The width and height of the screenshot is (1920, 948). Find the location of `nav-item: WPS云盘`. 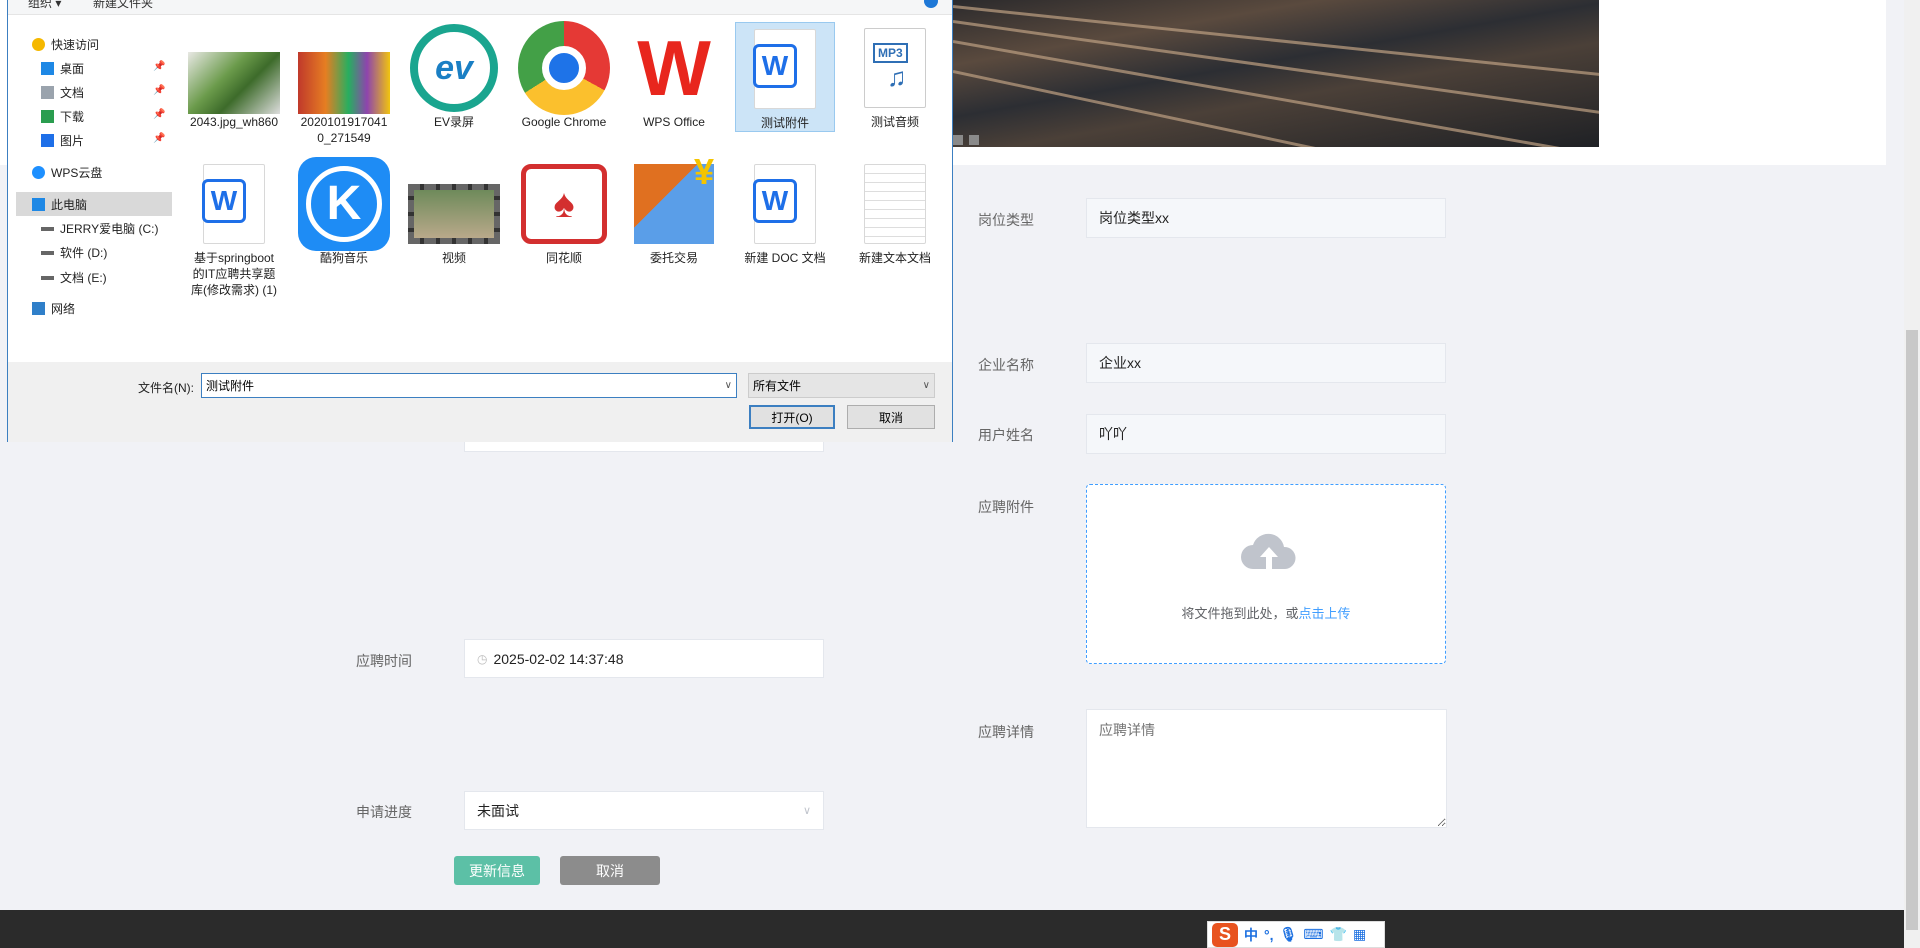

nav-item: WPS云盘 is located at coordinates (67, 172).